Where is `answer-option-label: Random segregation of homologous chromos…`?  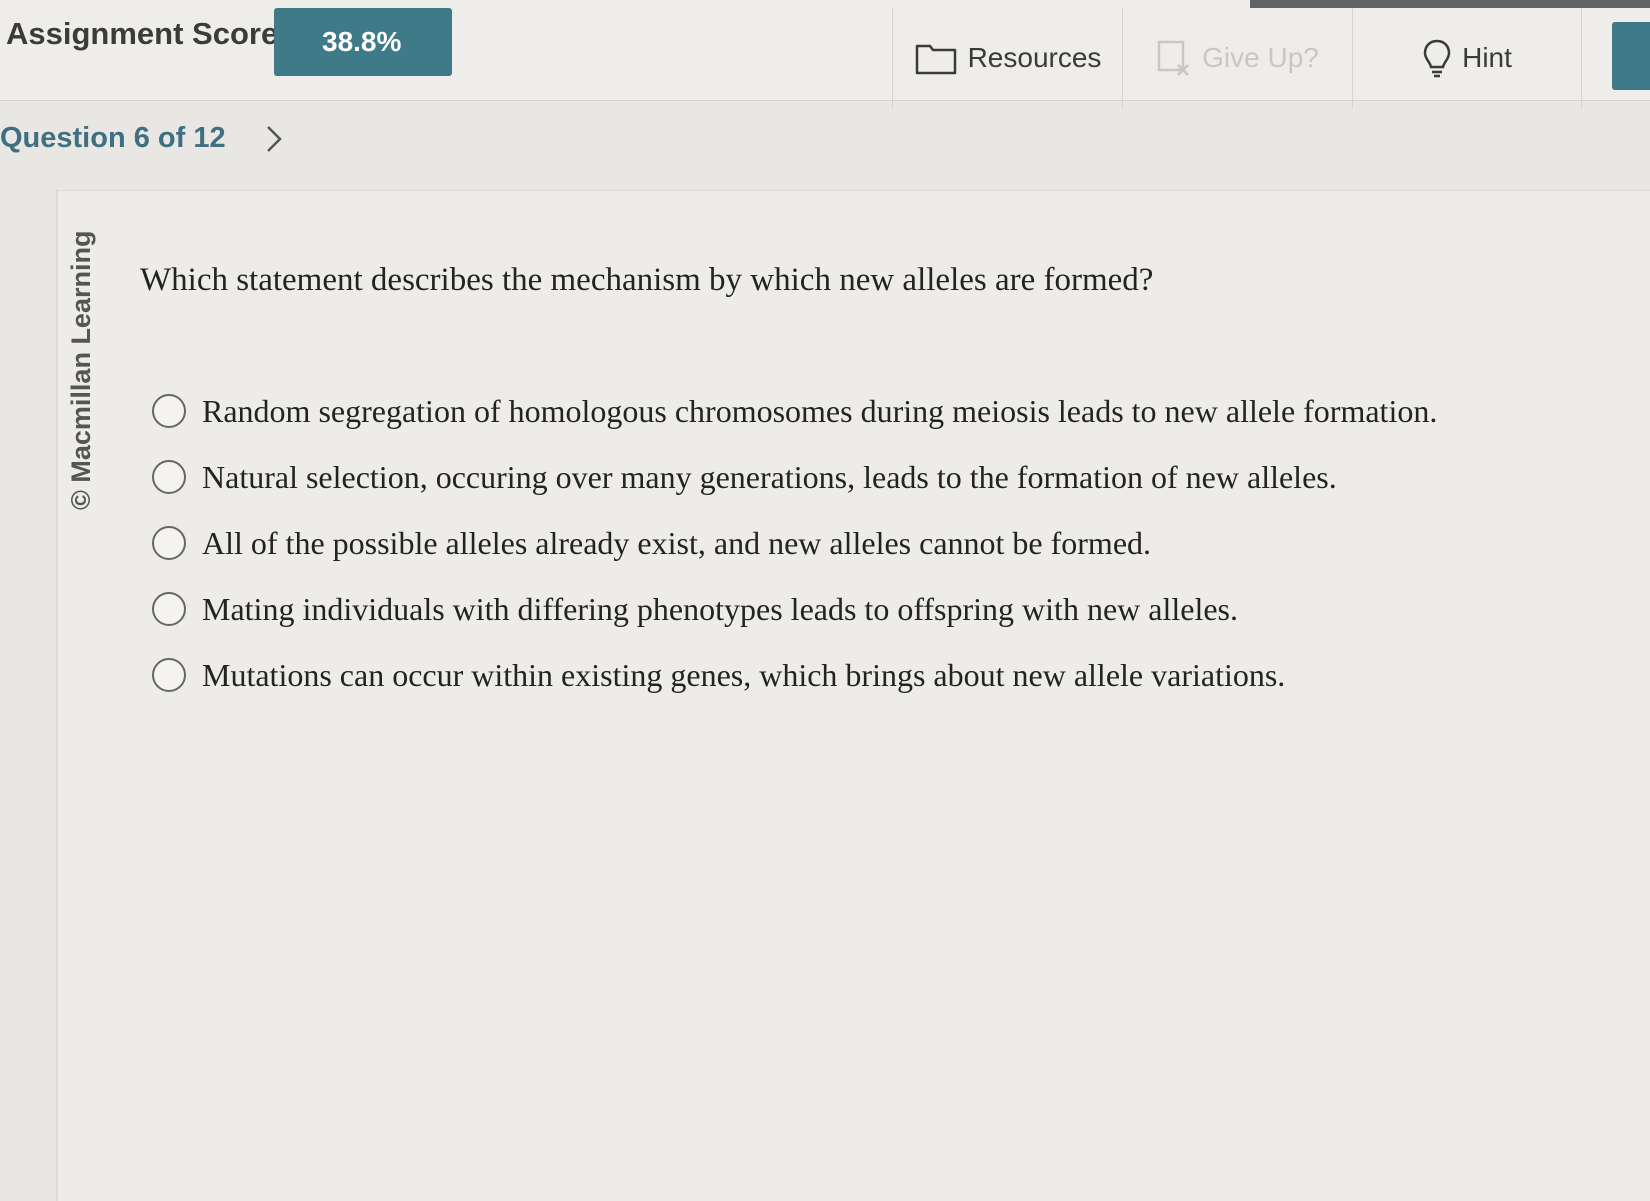
answer-option-label: Random segregation of homologous chromos… is located at coordinates (820, 410).